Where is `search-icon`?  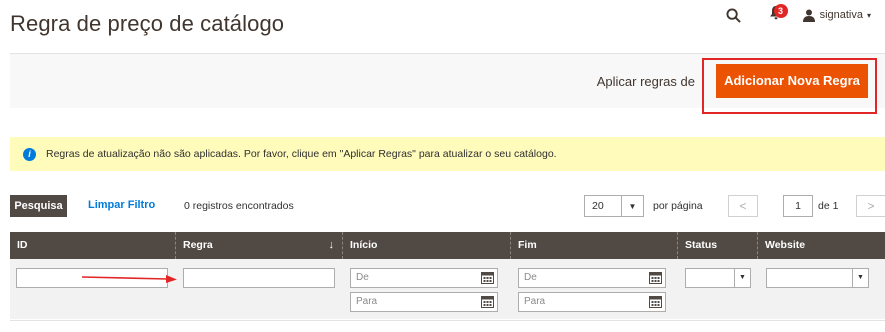 search-icon is located at coordinates (734, 15).